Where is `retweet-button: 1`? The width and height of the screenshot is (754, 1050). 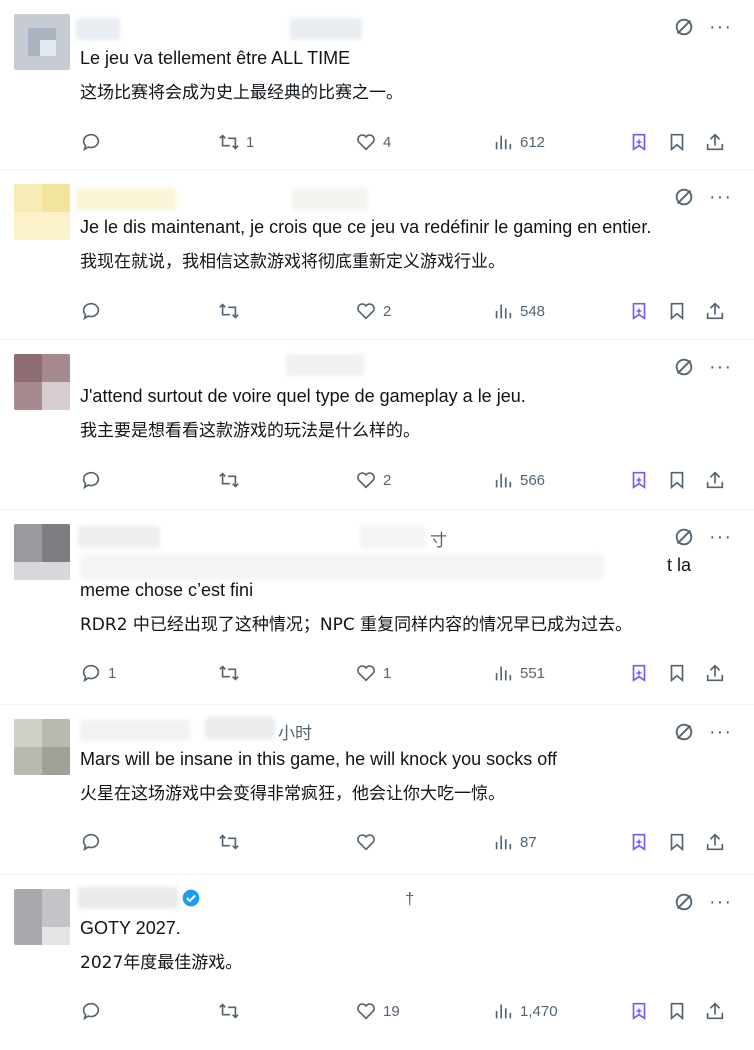
retweet-button: 1 is located at coordinates (236, 142).